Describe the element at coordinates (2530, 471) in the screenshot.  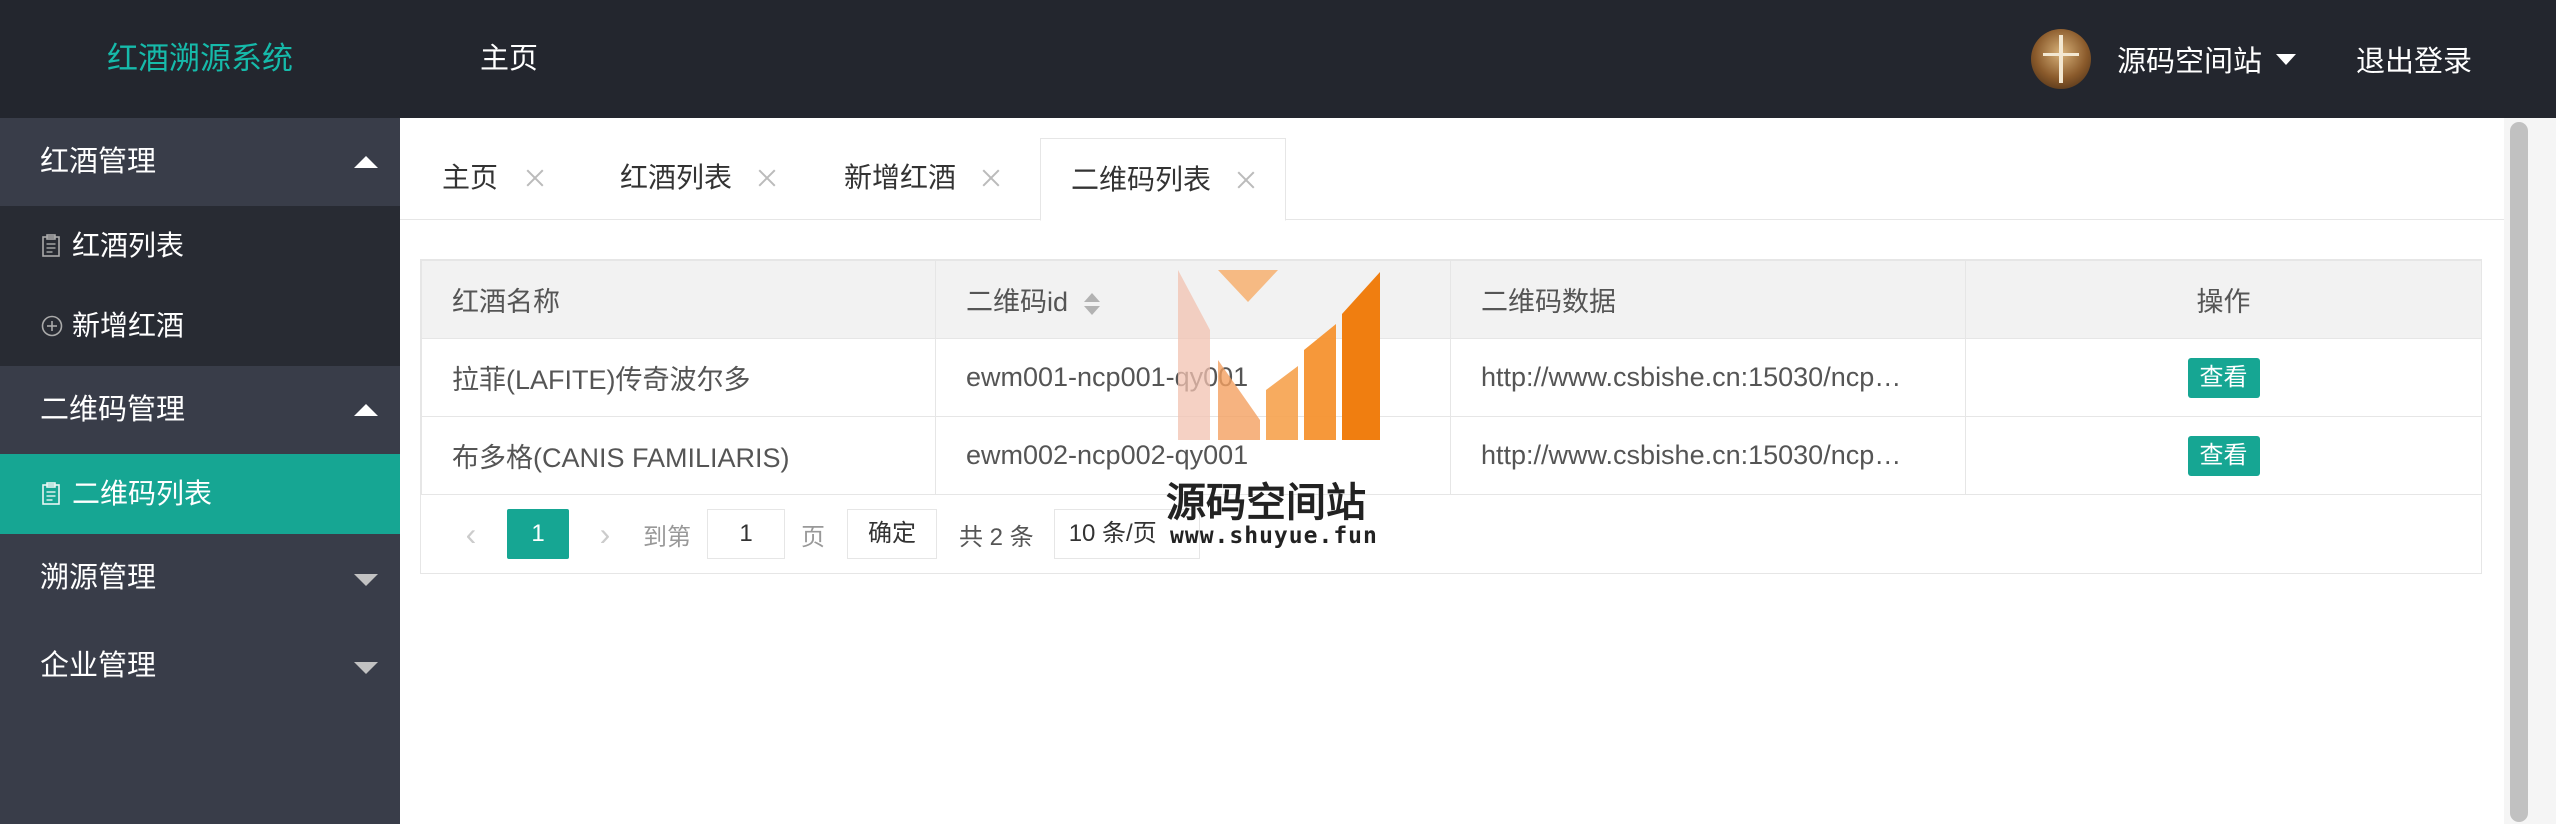
I see `scrollbar` at that location.